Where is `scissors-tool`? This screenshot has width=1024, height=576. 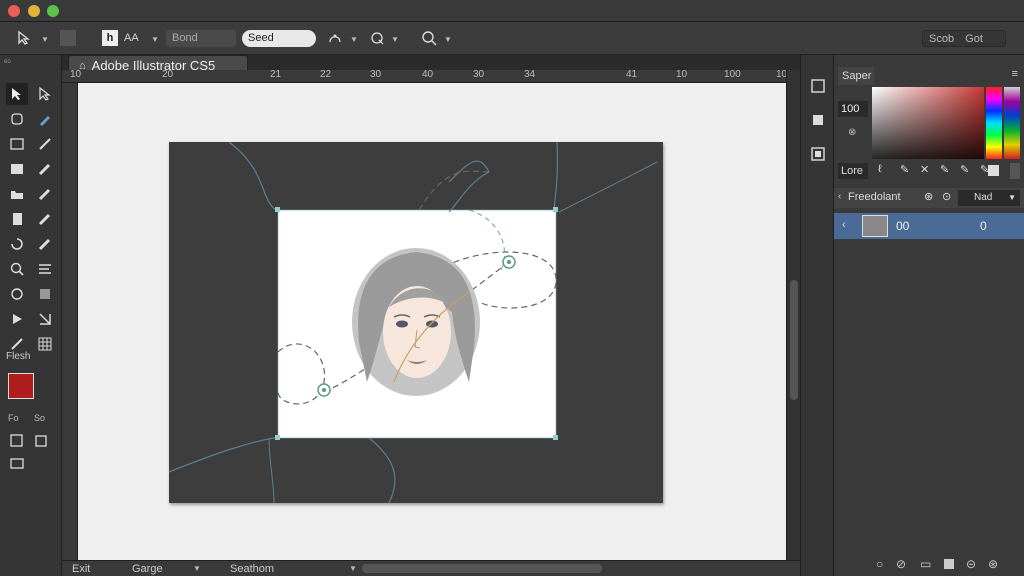
scissors-tool is located at coordinates (45, 219).